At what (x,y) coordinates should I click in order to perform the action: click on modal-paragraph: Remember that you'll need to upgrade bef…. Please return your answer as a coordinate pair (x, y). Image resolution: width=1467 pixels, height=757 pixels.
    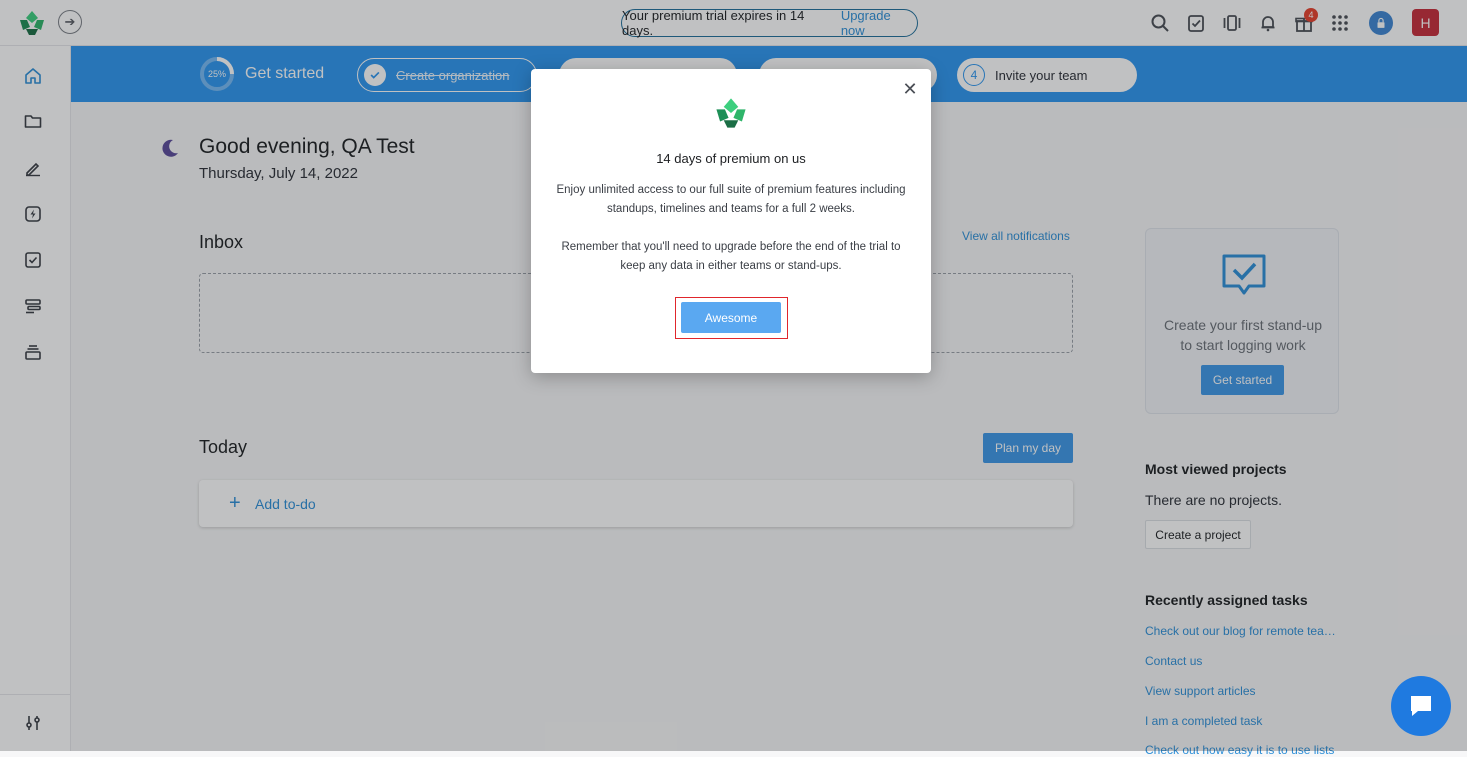
    Looking at the image, I should click on (731, 256).